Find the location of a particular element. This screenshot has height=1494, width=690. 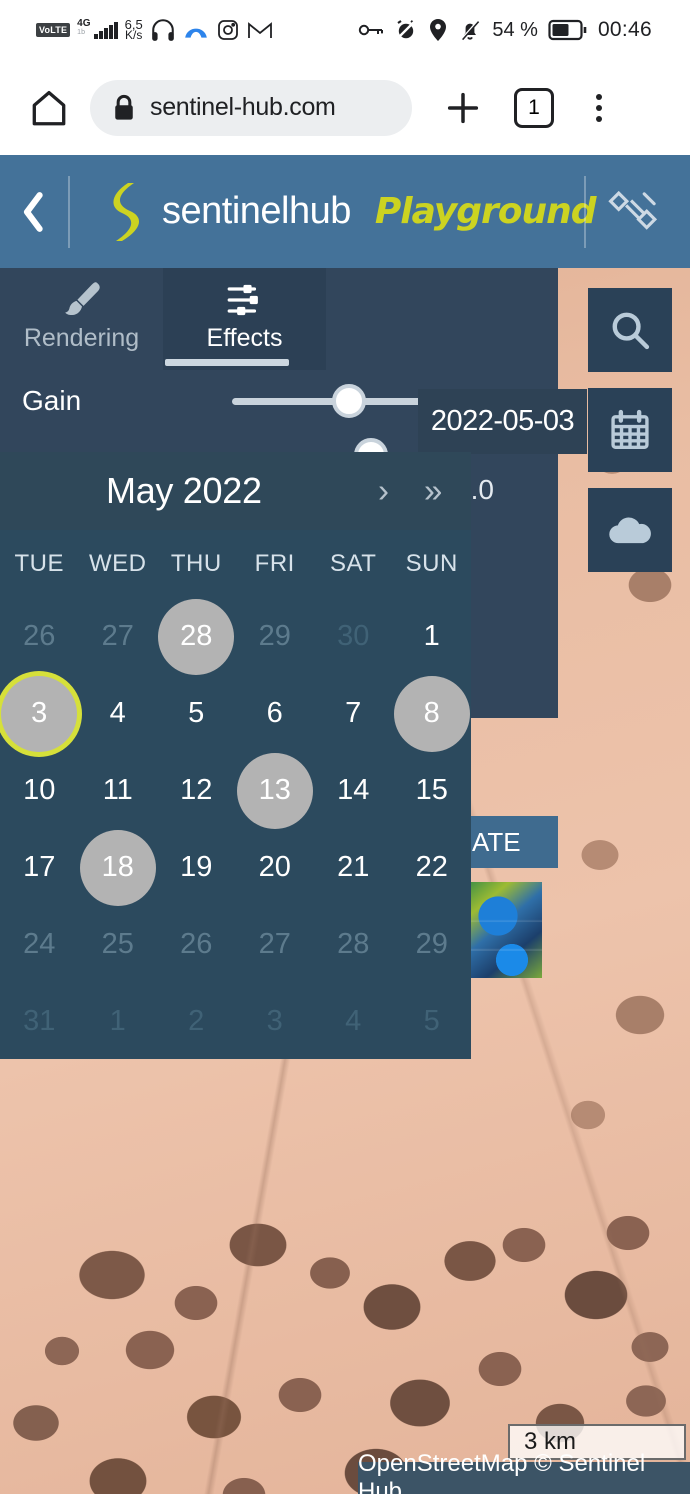

tab-count-label: 1 is located at coordinates (534, 107).